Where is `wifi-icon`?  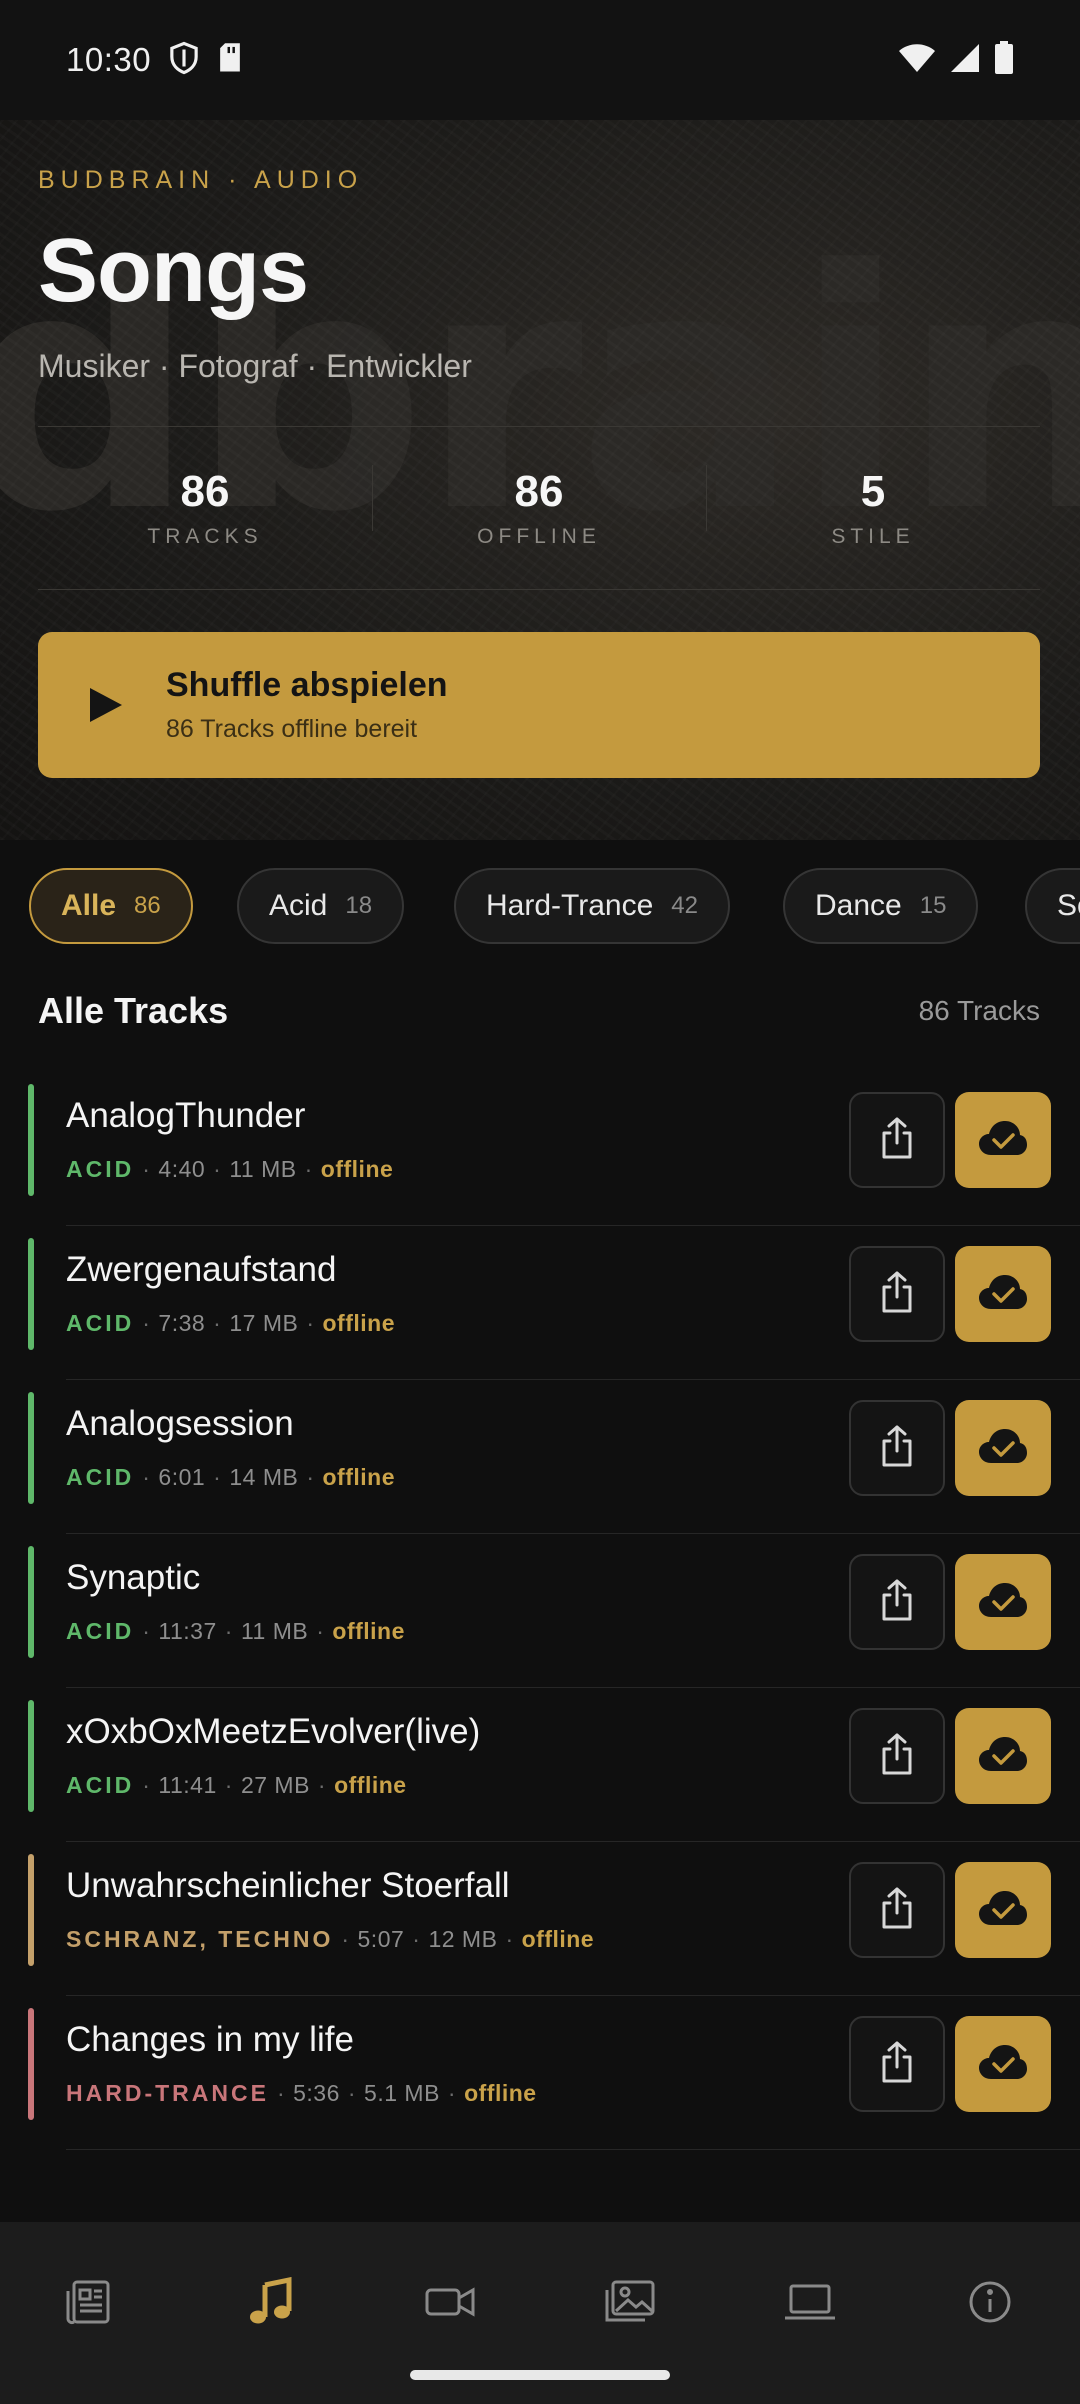 wifi-icon is located at coordinates (917, 60).